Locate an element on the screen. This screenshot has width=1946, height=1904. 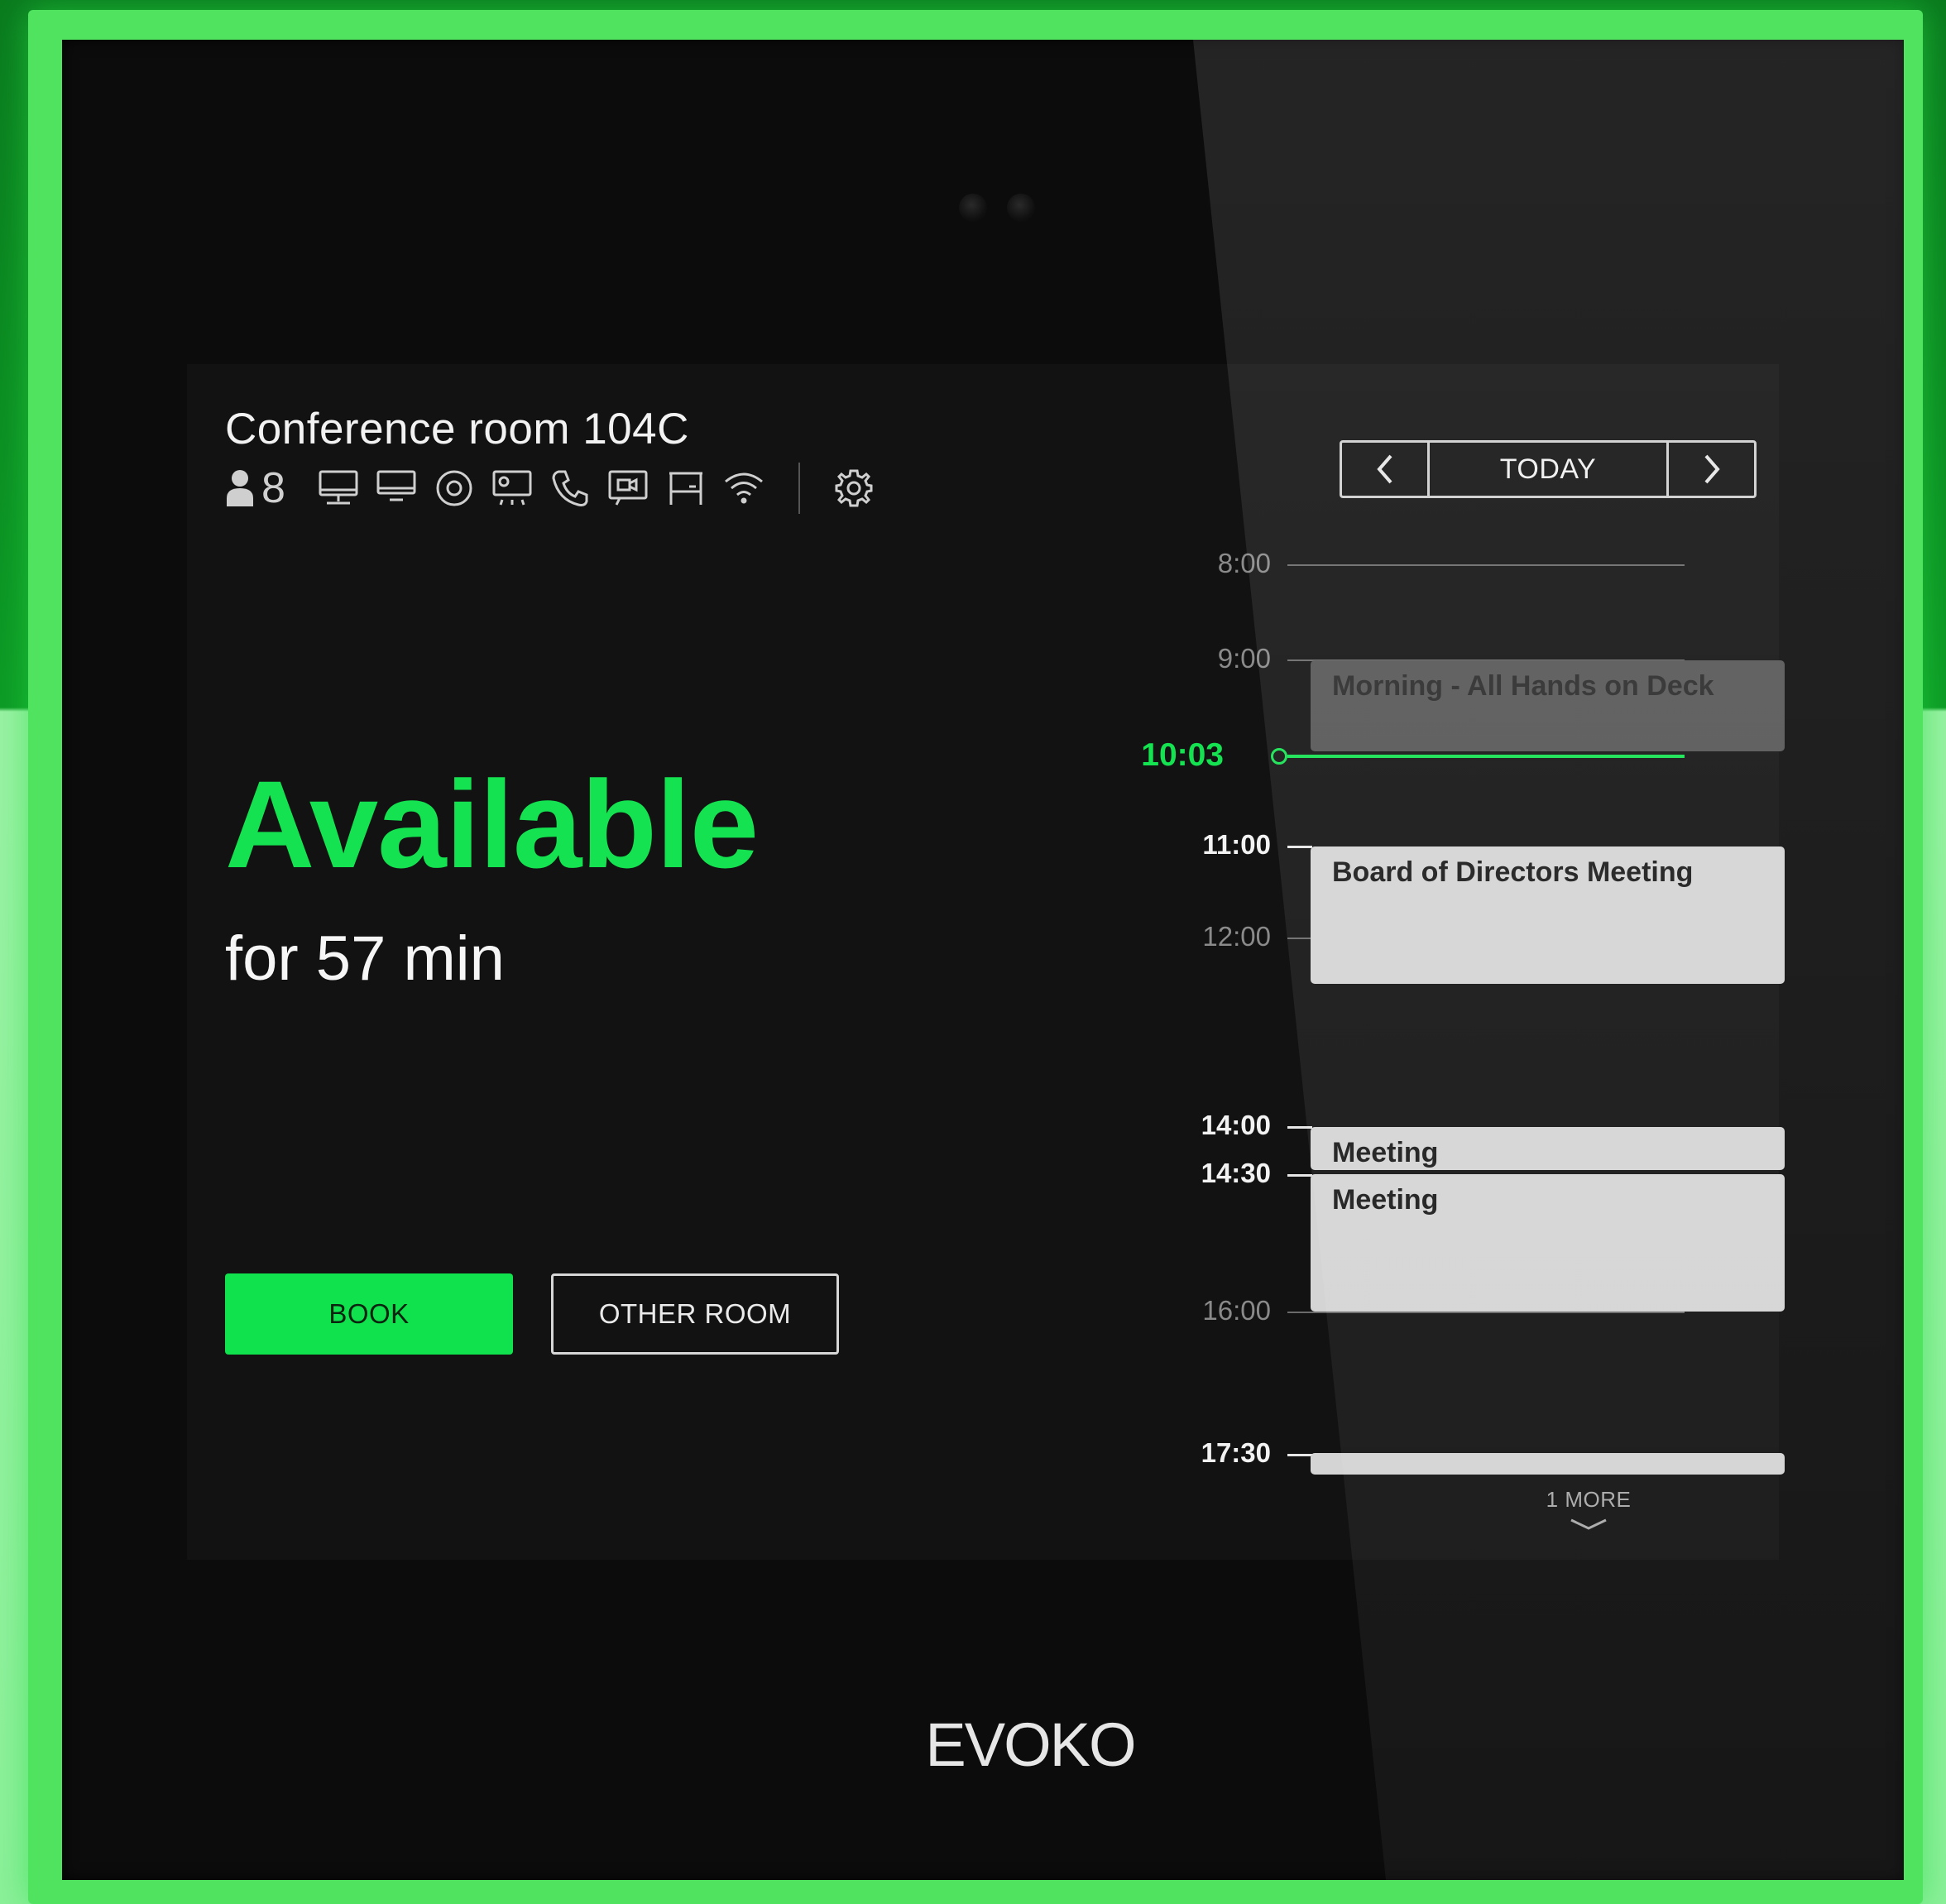
today-button: TODAY is located at coordinates (1548, 469).